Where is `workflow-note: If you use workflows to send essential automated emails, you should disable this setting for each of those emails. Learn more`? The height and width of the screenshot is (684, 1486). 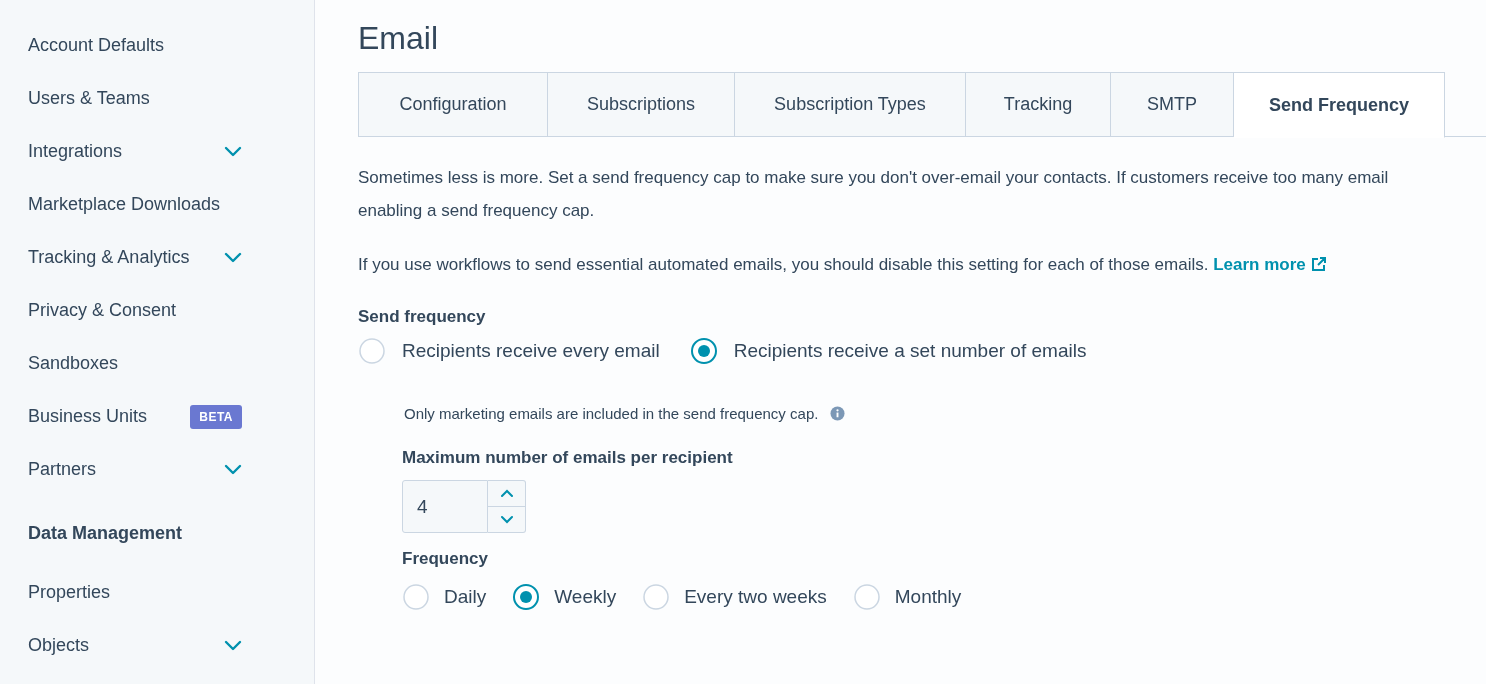
workflow-note: If you use workflows to send essential automated emails, you should disable this setting for each of those emails. Learn more is located at coordinates (922, 264).